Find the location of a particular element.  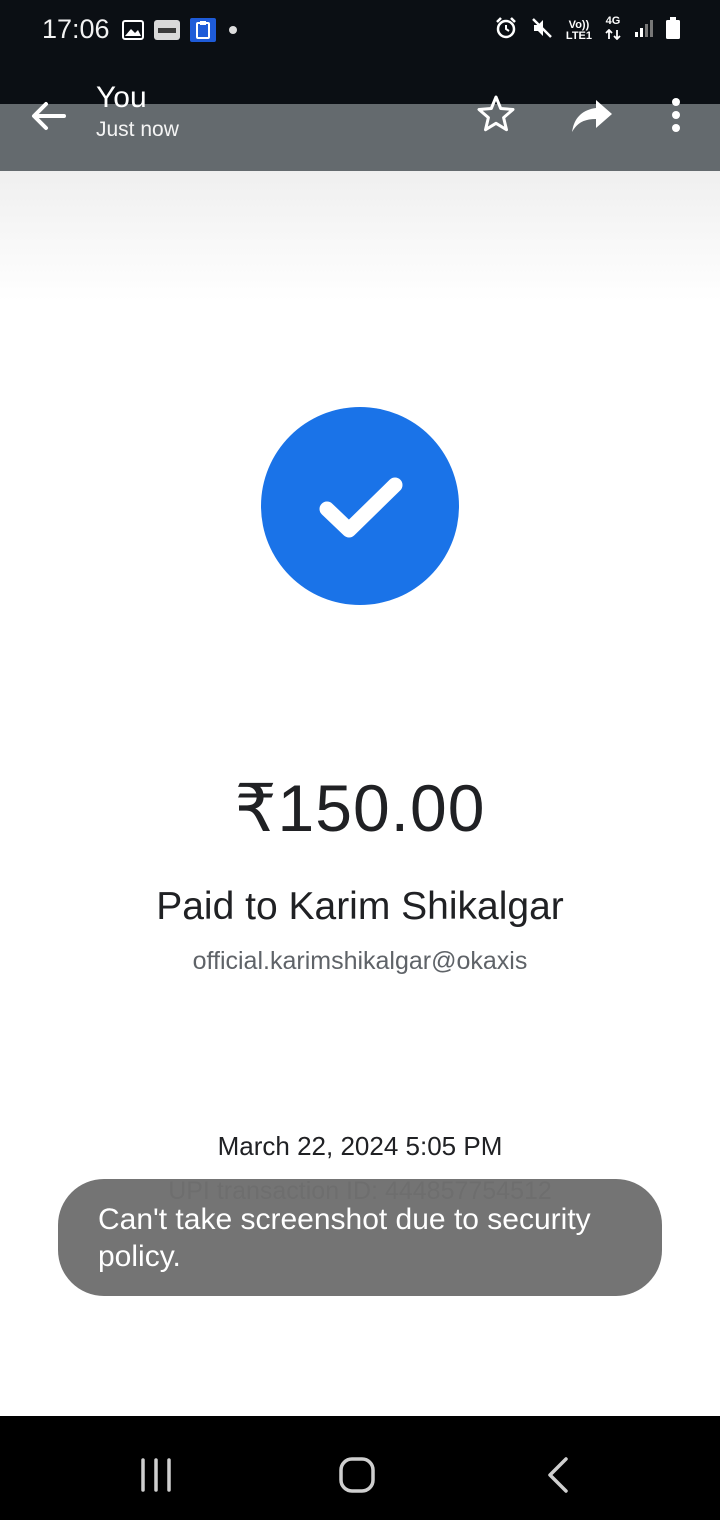

network-label-top: Vo)) is located at coordinates (579, 24).